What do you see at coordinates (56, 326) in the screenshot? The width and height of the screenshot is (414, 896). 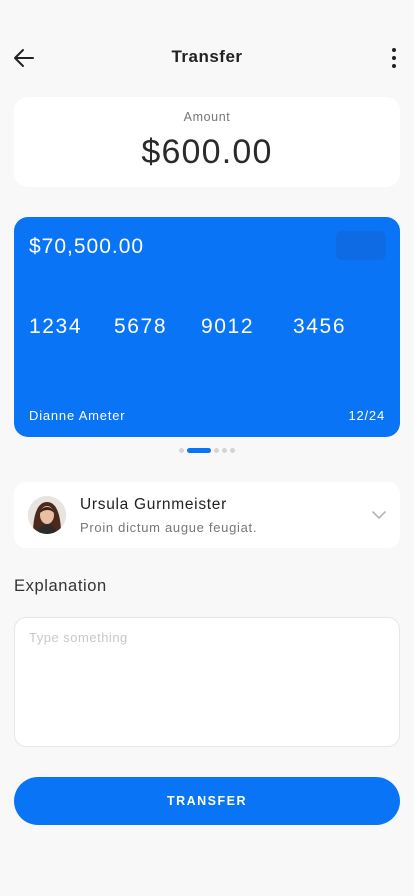 I see `card-number-group: 1234` at bounding box center [56, 326].